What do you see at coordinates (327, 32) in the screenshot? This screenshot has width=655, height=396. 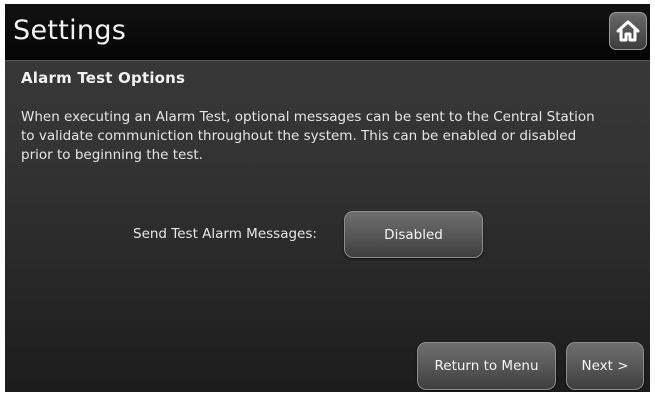 I see `title-bar: Settings` at bounding box center [327, 32].